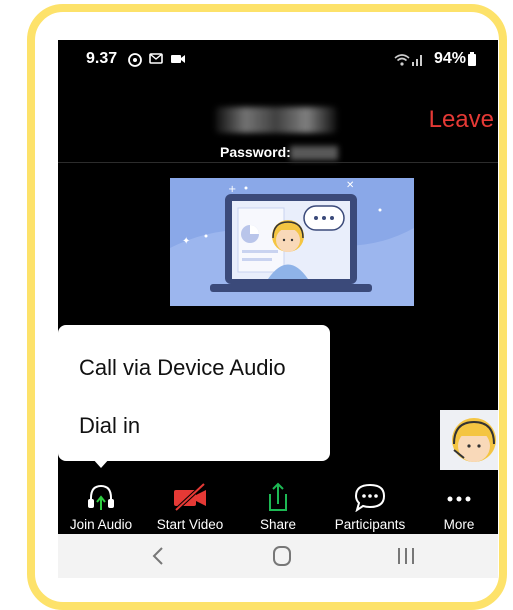 Image resolution: width=513 pixels, height=610 pixels. I want to click on share-button: Share, so click(278, 507).